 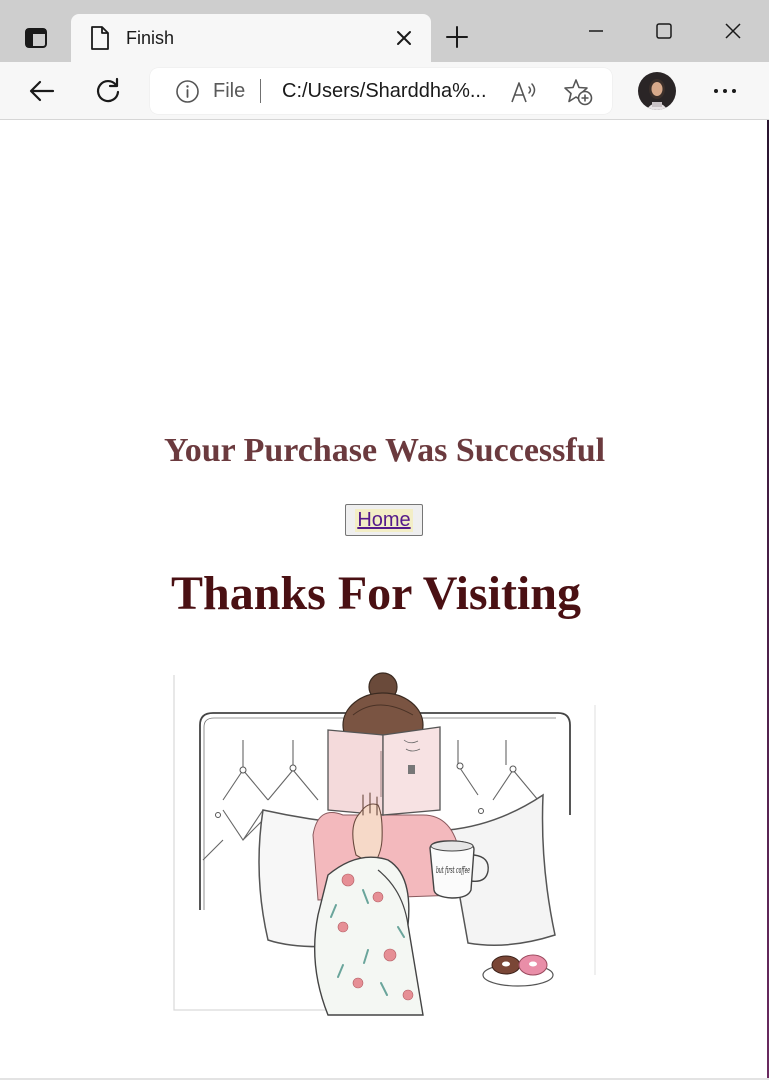 I want to click on tab-actions-icon, so click(x=36, y=38).